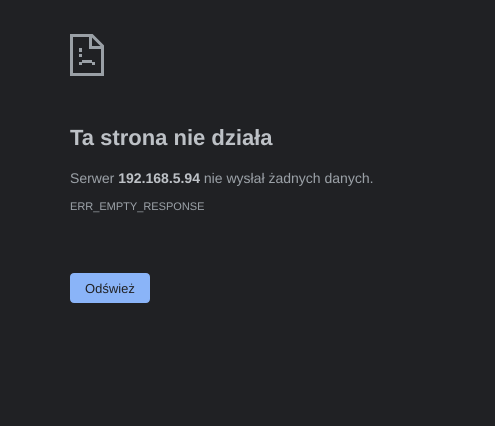 Image resolution: width=495 pixels, height=426 pixels. I want to click on error-code: ERR_EMPTY_RESPONSE, so click(137, 207).